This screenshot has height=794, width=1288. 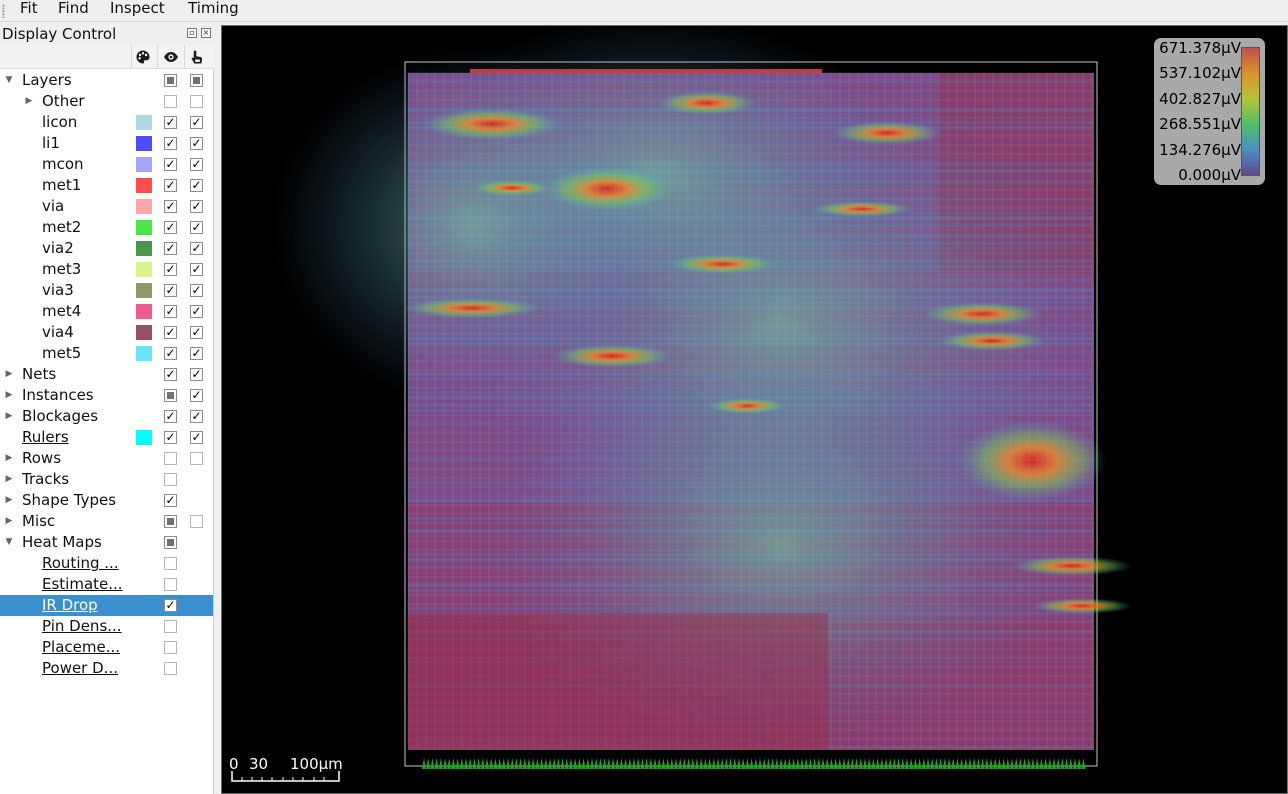 What do you see at coordinates (106, 227) in the screenshot?
I see `tree-row-met2: met2 ✓ ✓` at bounding box center [106, 227].